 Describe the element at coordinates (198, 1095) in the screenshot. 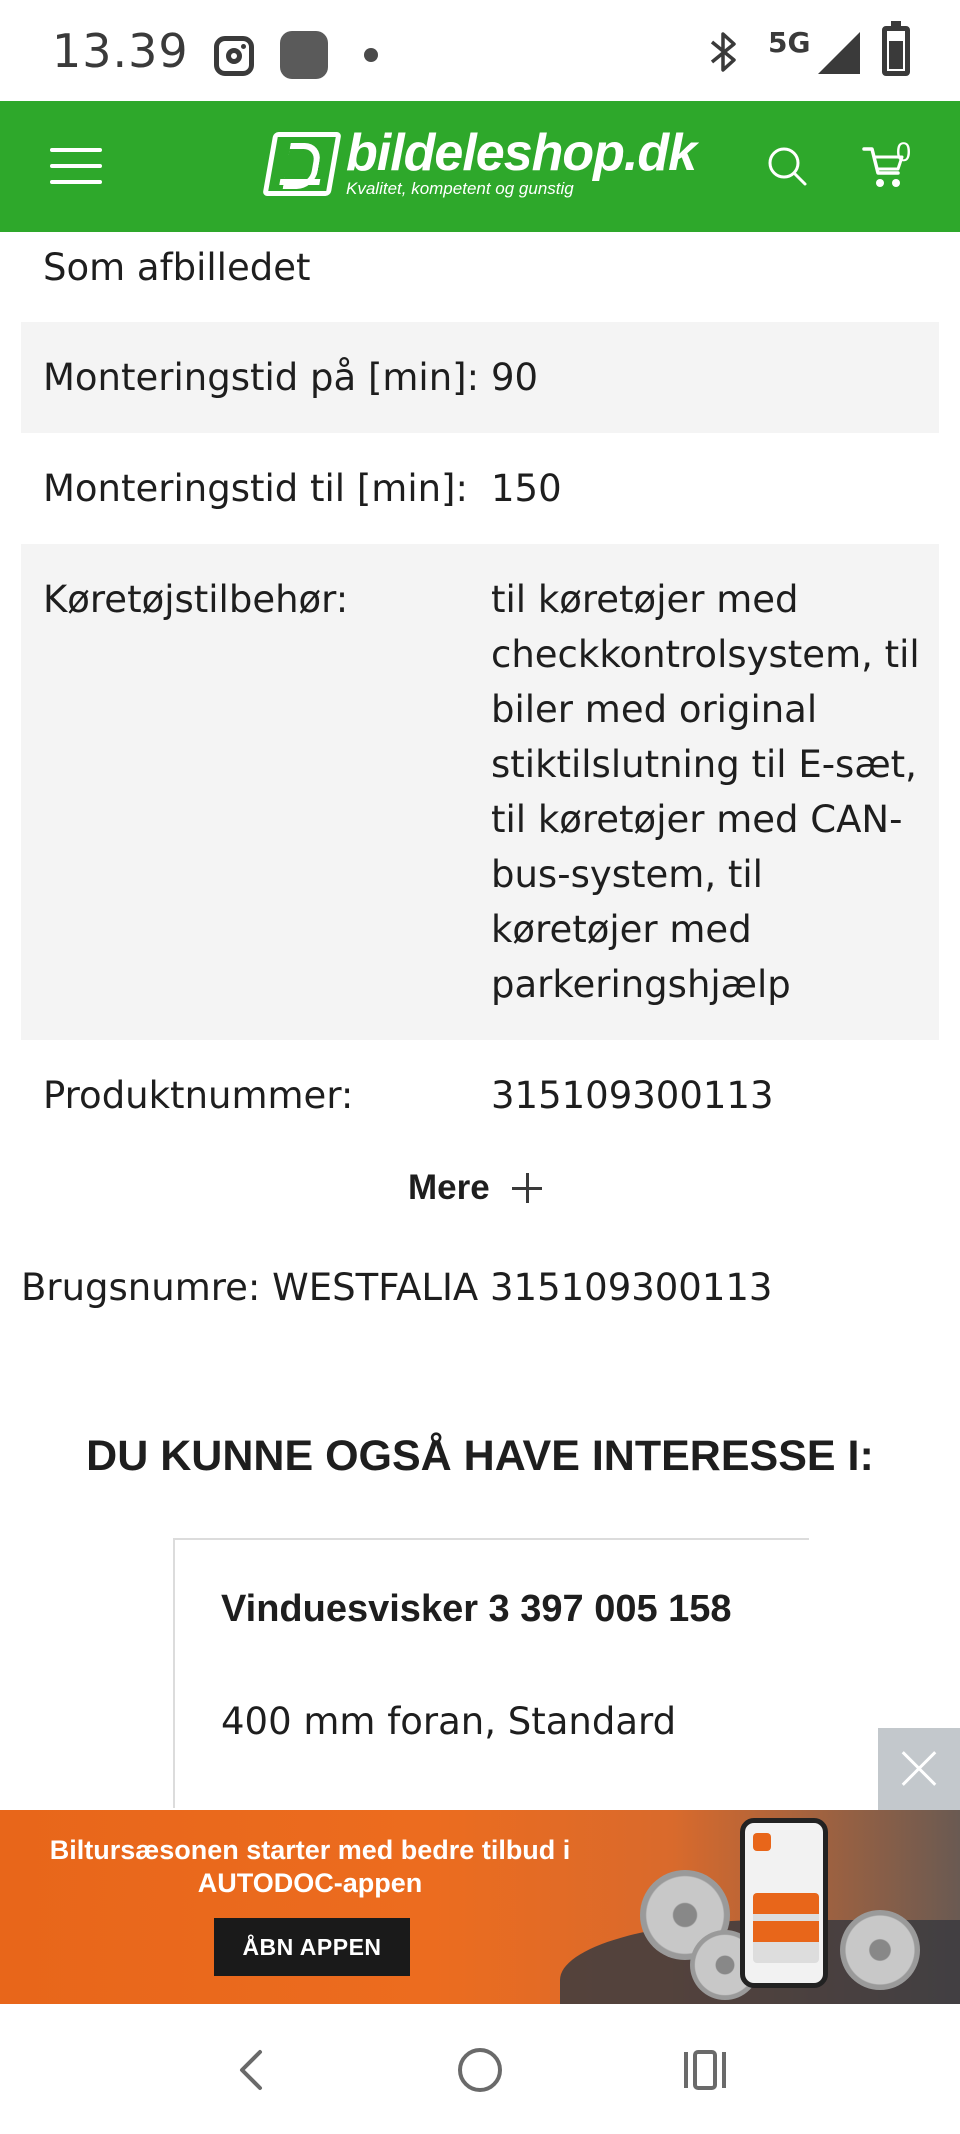

I see `spec-label: Produktnummer:` at that location.